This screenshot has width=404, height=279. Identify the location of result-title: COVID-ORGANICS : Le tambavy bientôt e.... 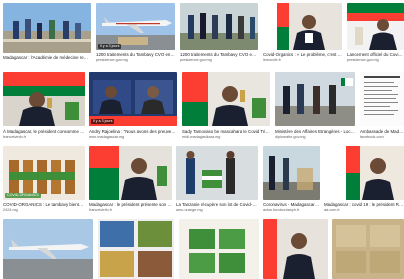
(44, 204).